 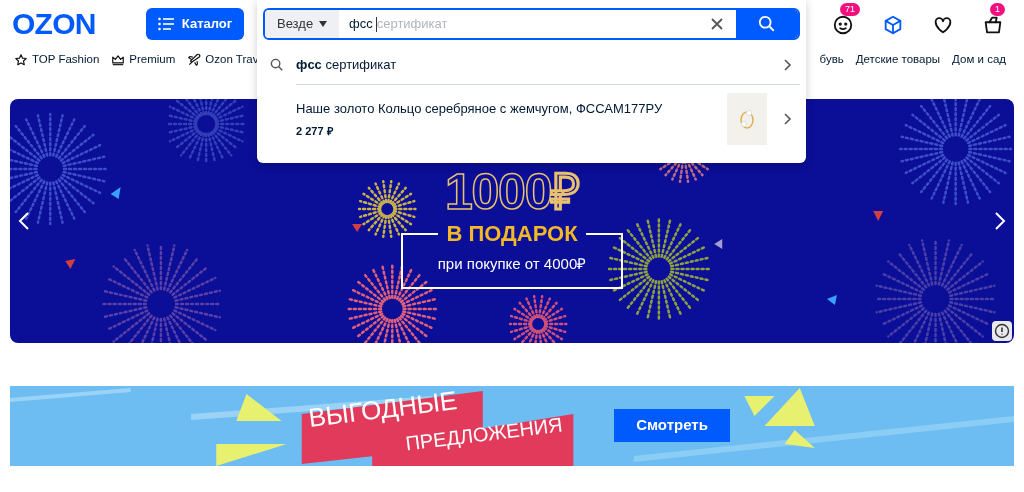 I want to click on heart-icon, so click(x=943, y=25).